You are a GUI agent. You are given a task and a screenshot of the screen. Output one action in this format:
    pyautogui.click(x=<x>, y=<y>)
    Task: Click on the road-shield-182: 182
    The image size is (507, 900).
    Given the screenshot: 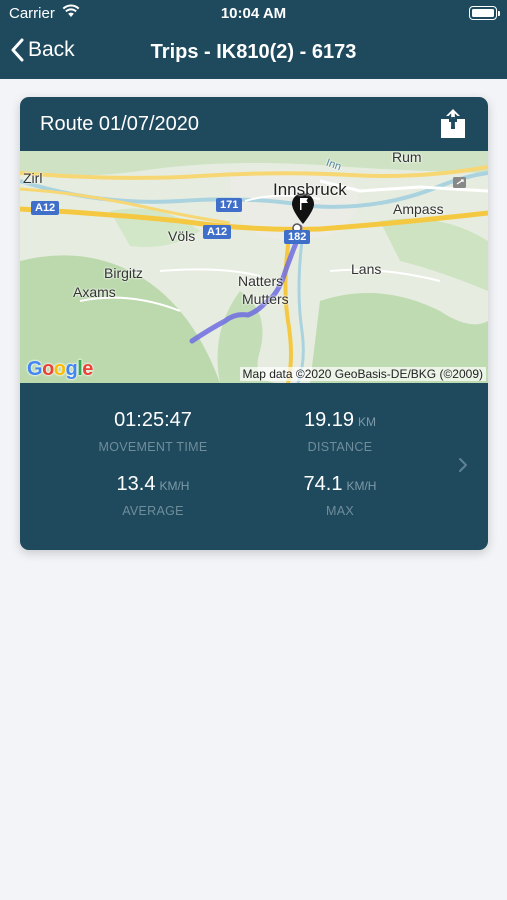 What is the action you would take?
    pyautogui.click(x=297, y=237)
    